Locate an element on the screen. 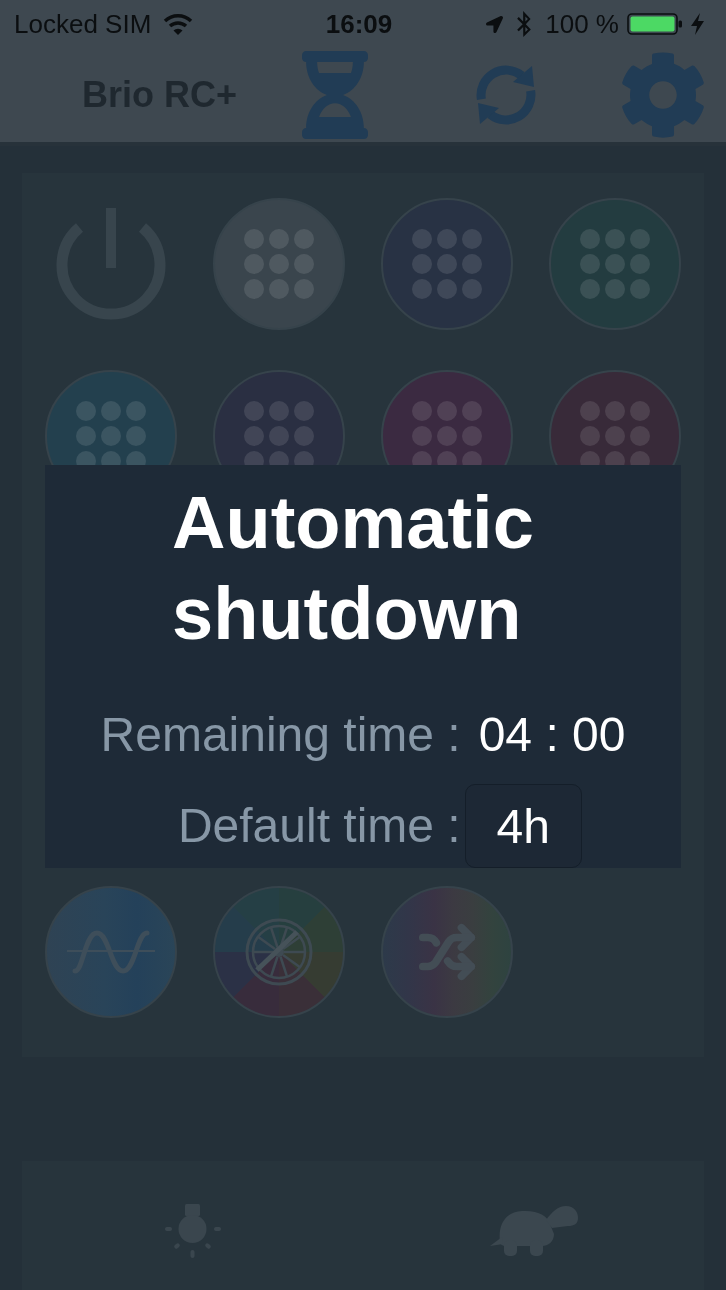  battery-icon is located at coordinates (655, 24).